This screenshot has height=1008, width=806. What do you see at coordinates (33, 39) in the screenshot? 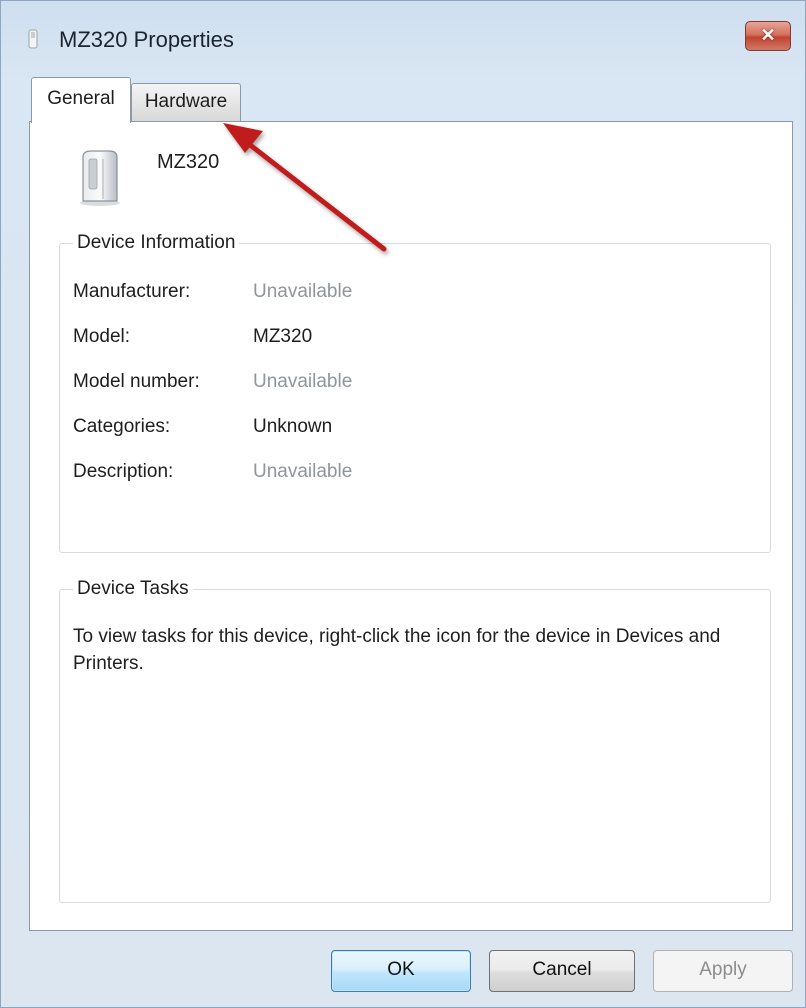
I see `device-title-icon` at bounding box center [33, 39].